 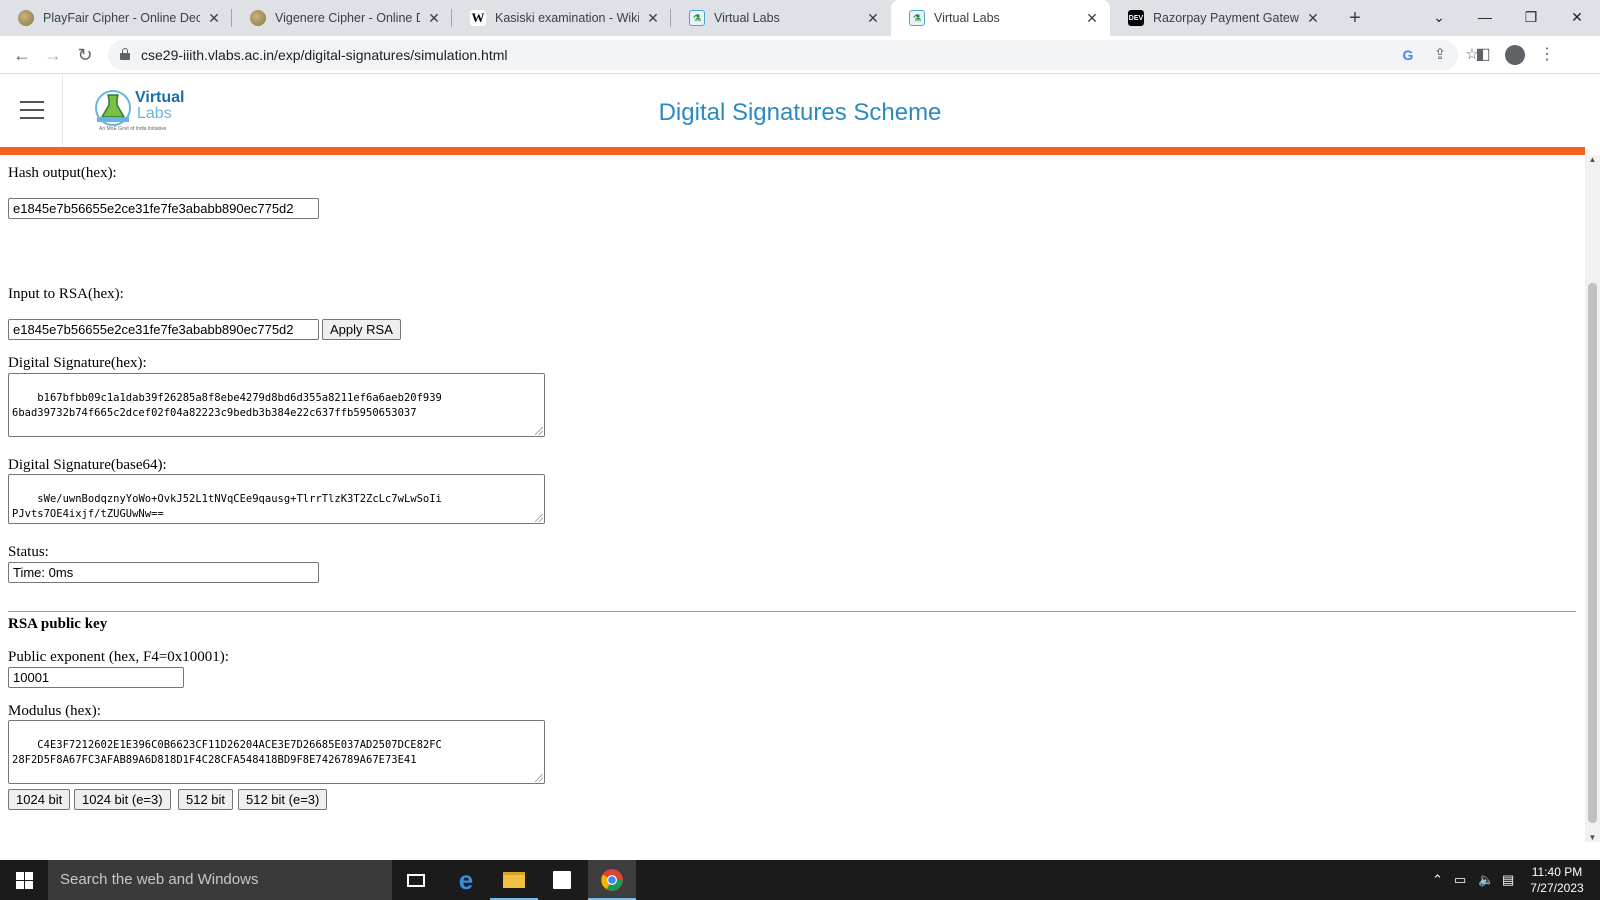 I want to click on reload-icon: ↻, so click(x=85, y=55).